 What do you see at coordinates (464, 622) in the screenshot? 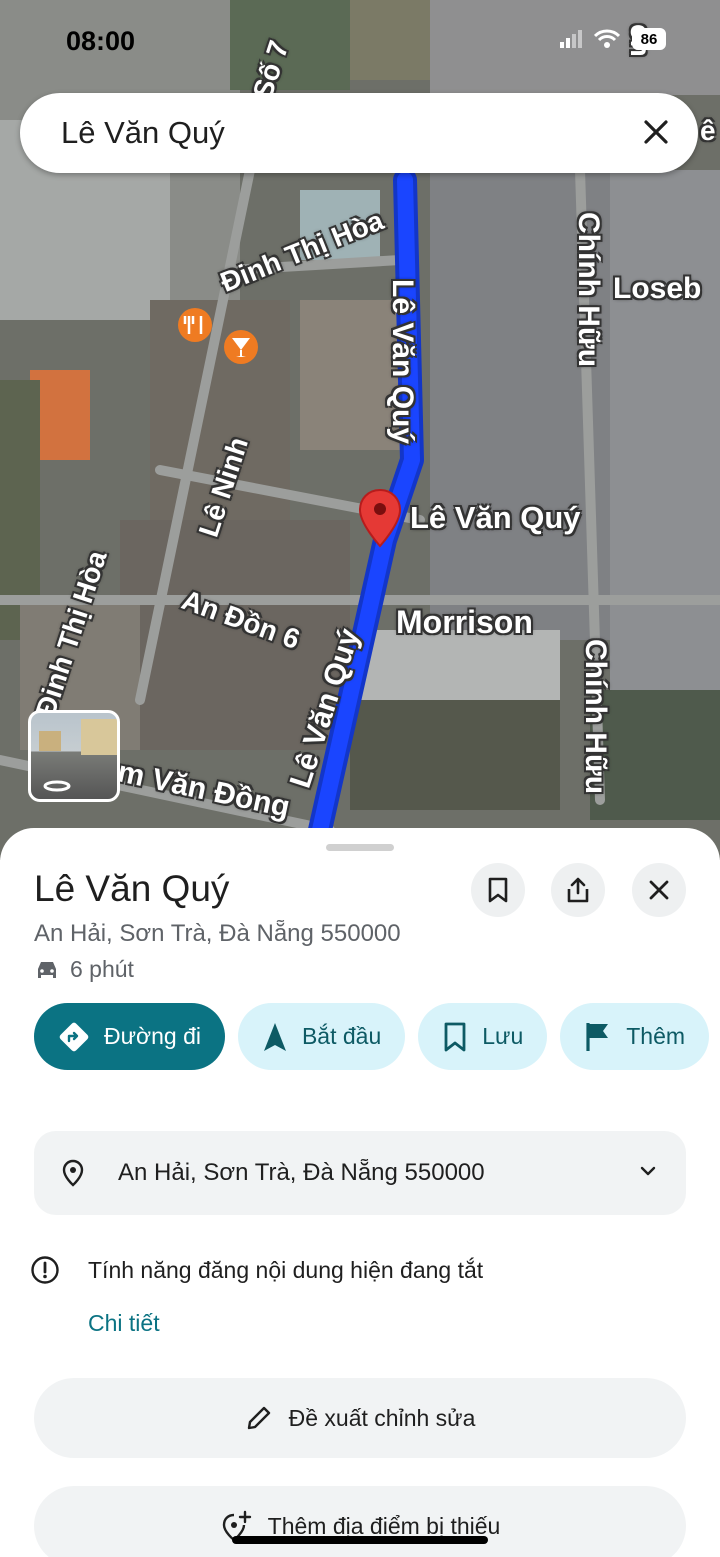
I see `place-label-morrison: Morrison` at bounding box center [464, 622].